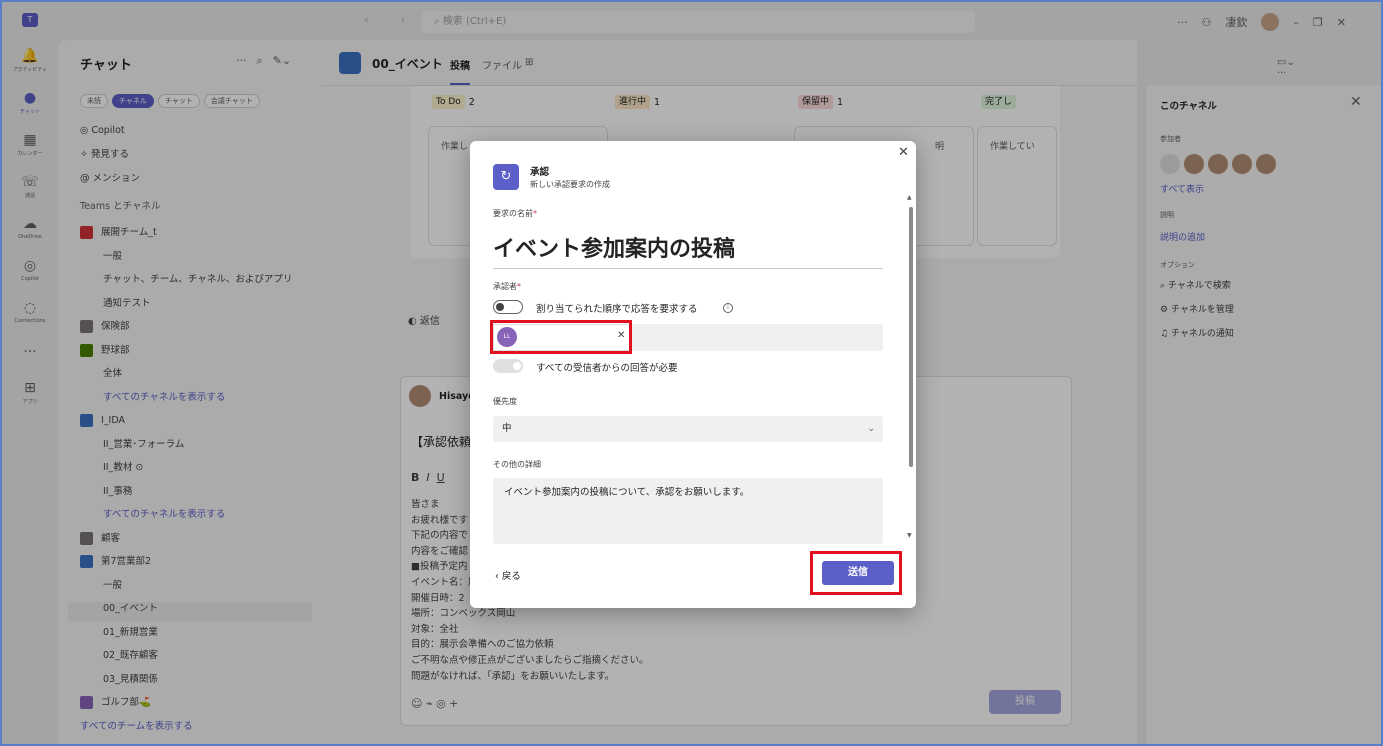  Describe the element at coordinates (561, 337) in the screenshot. I see `approver-highlight-box` at that location.